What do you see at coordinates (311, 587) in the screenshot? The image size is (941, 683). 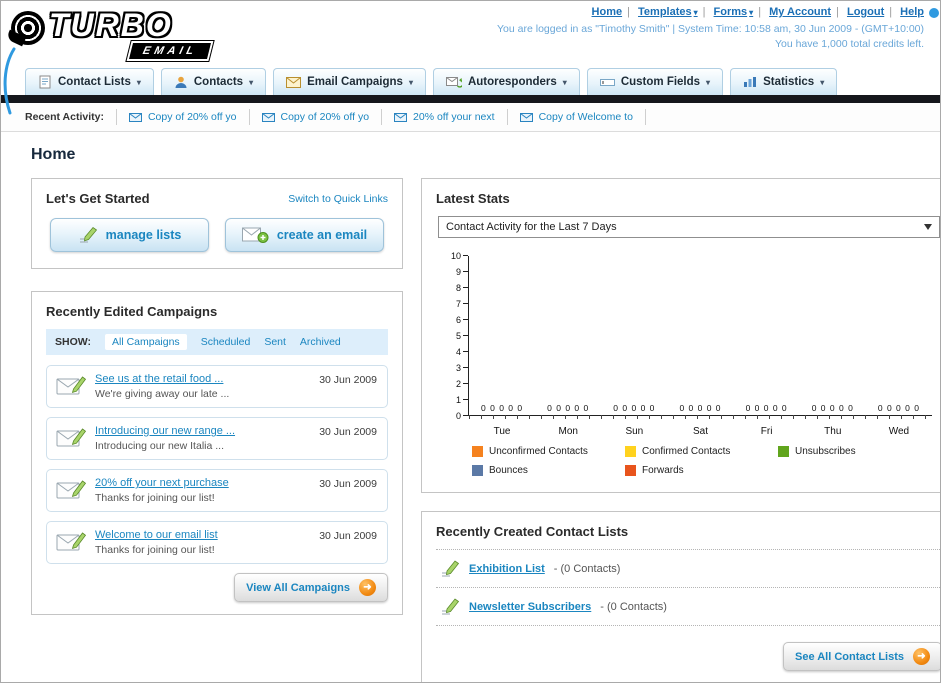 I see `view-all-campaigns-button: View All Campaigns ➜` at bounding box center [311, 587].